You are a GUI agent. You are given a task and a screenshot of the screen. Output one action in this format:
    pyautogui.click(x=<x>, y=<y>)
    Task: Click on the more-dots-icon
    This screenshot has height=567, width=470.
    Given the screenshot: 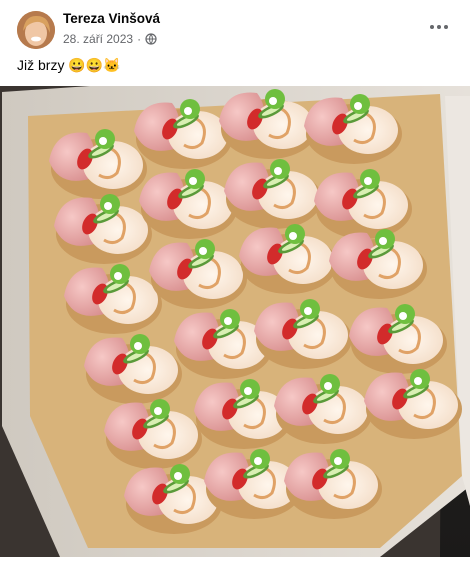 What is the action you would take?
    pyautogui.click(x=439, y=27)
    